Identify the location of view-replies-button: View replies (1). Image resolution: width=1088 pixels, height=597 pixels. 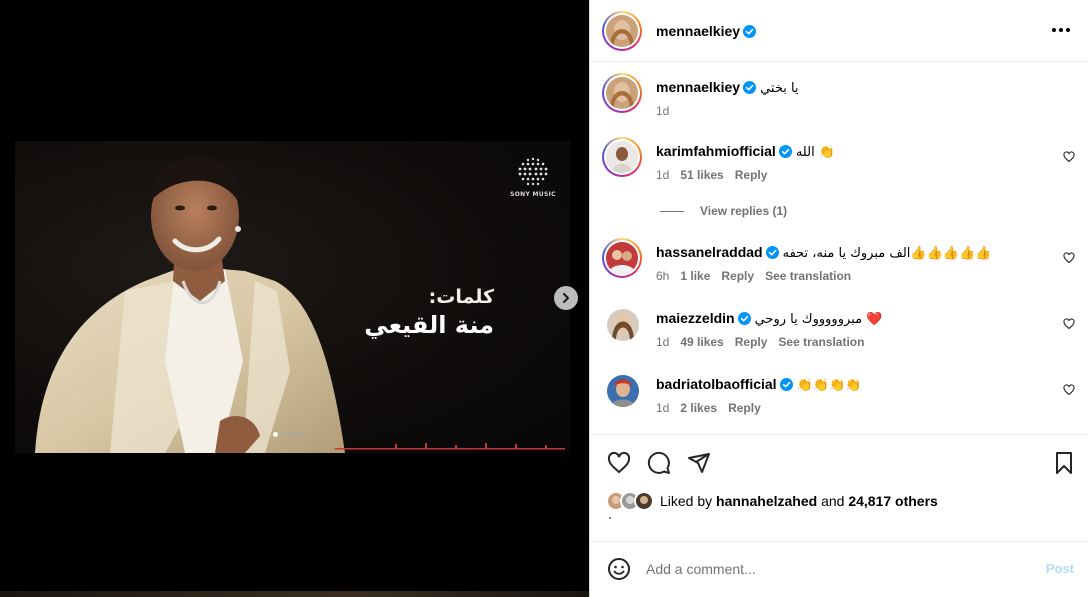
(723, 211).